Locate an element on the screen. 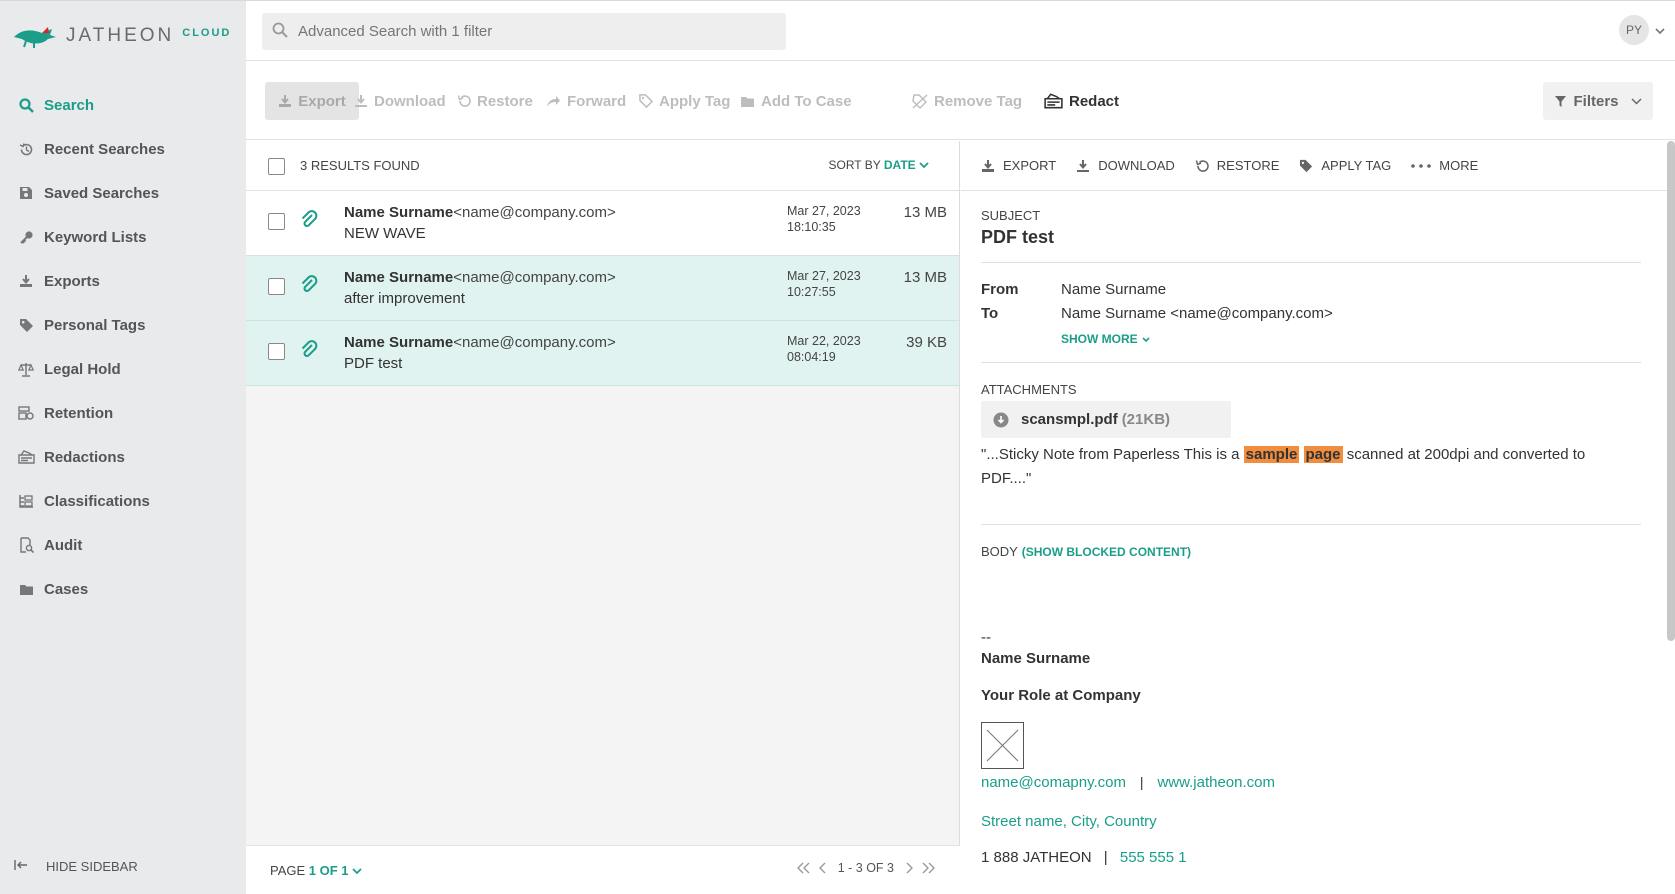 This screenshot has height=894, width=1675. undo-icon is located at coordinates (1202, 165).